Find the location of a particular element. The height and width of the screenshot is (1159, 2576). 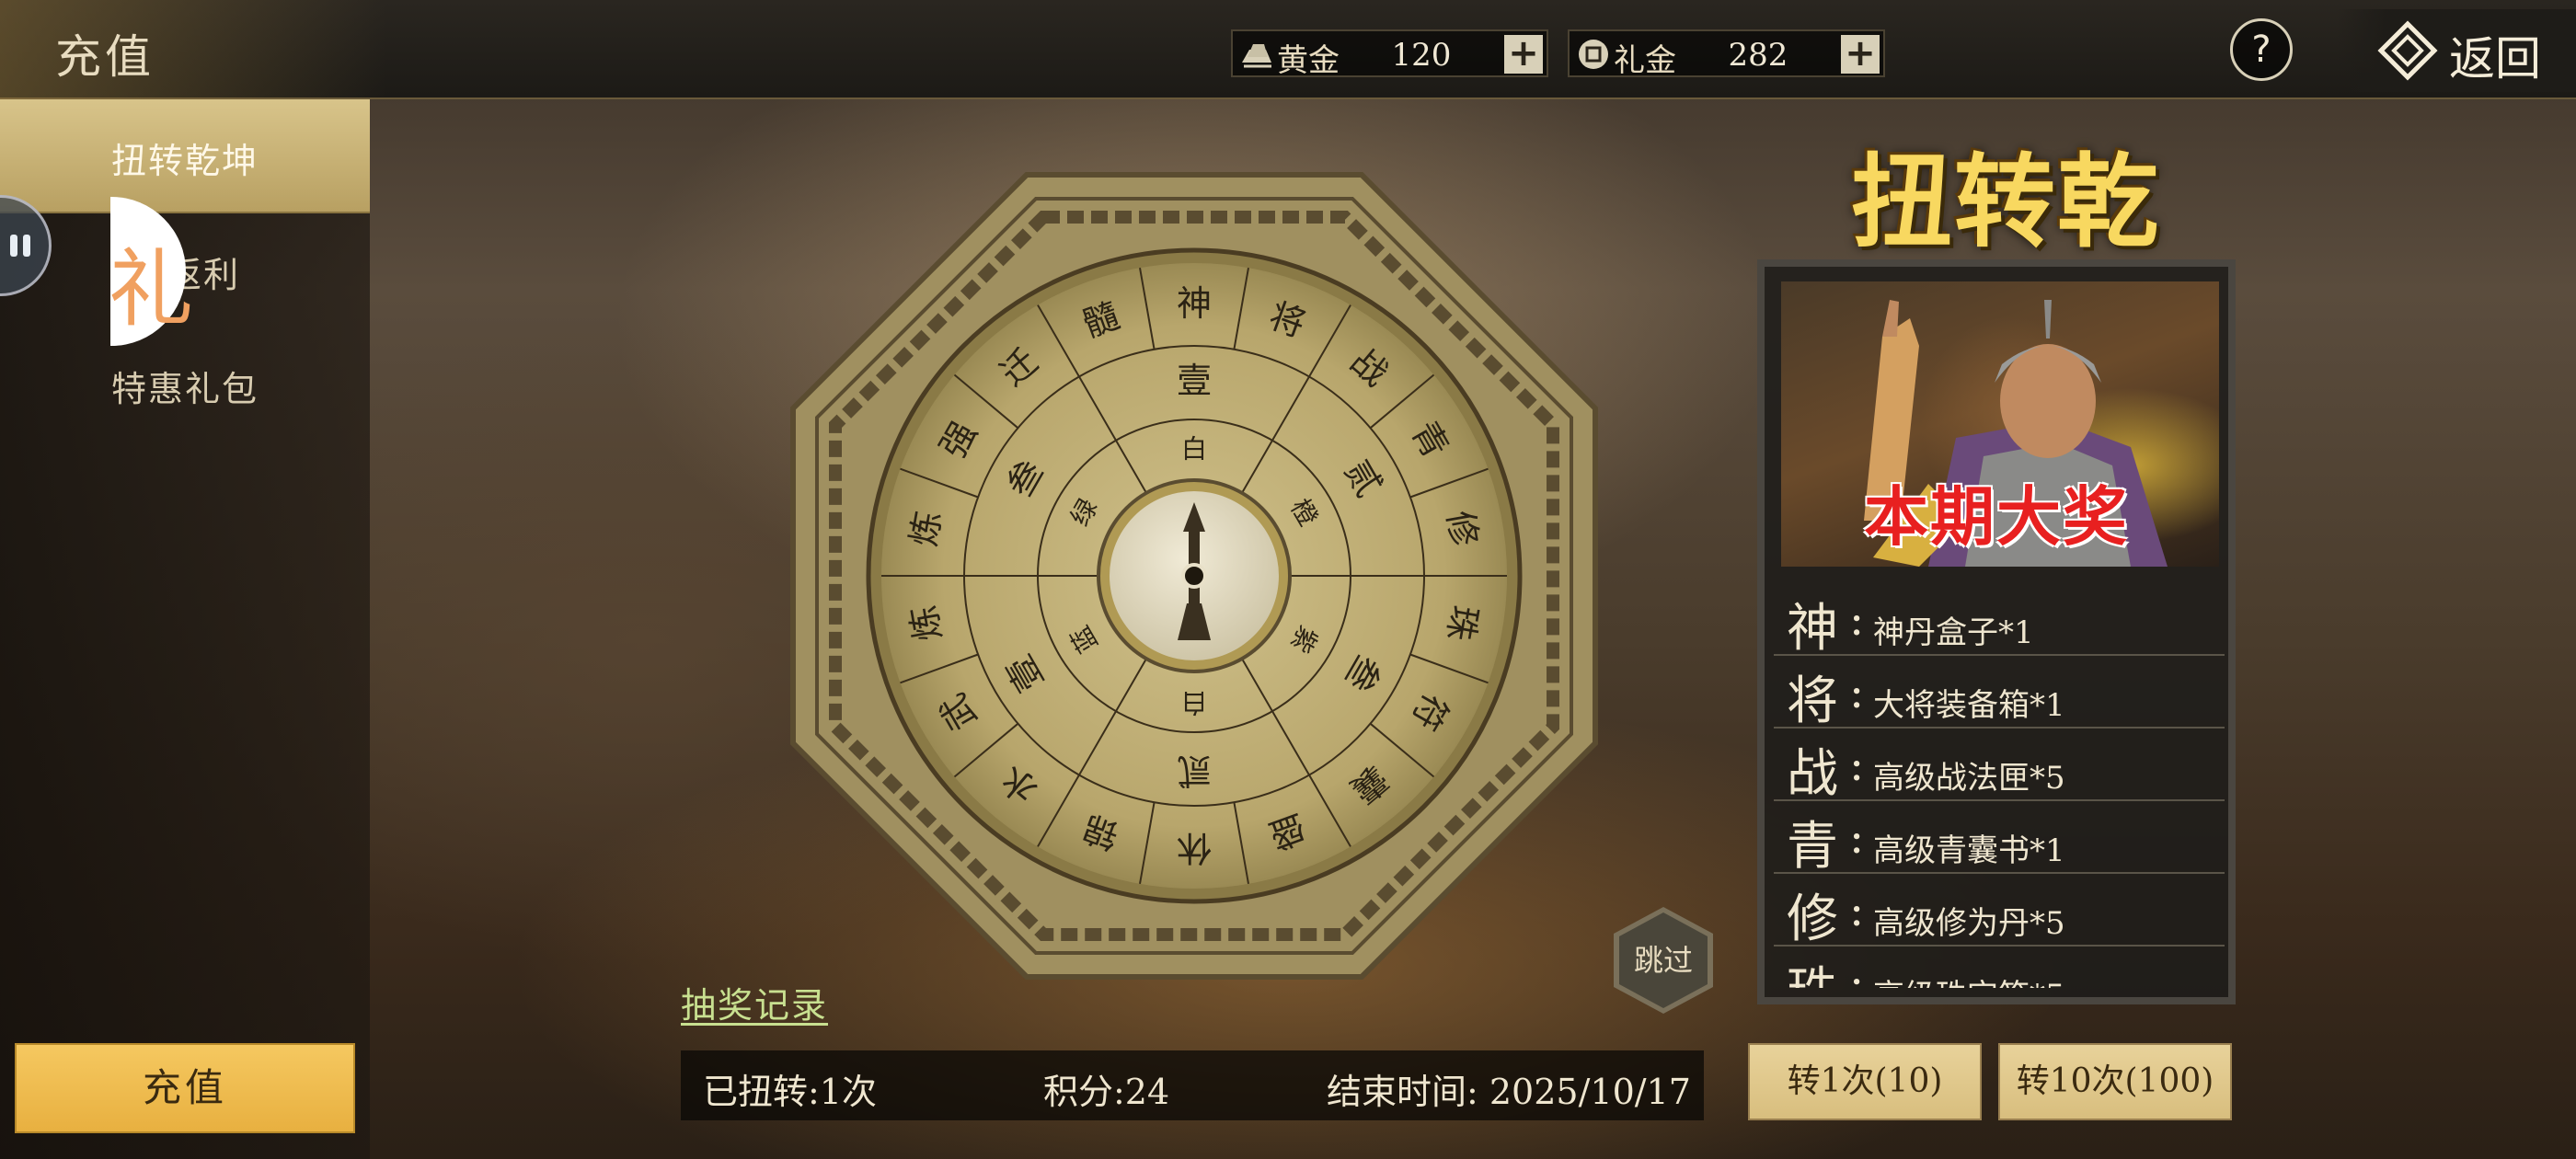

reward-row: 将 : 大将装备箱*1 is located at coordinates (1999, 693).